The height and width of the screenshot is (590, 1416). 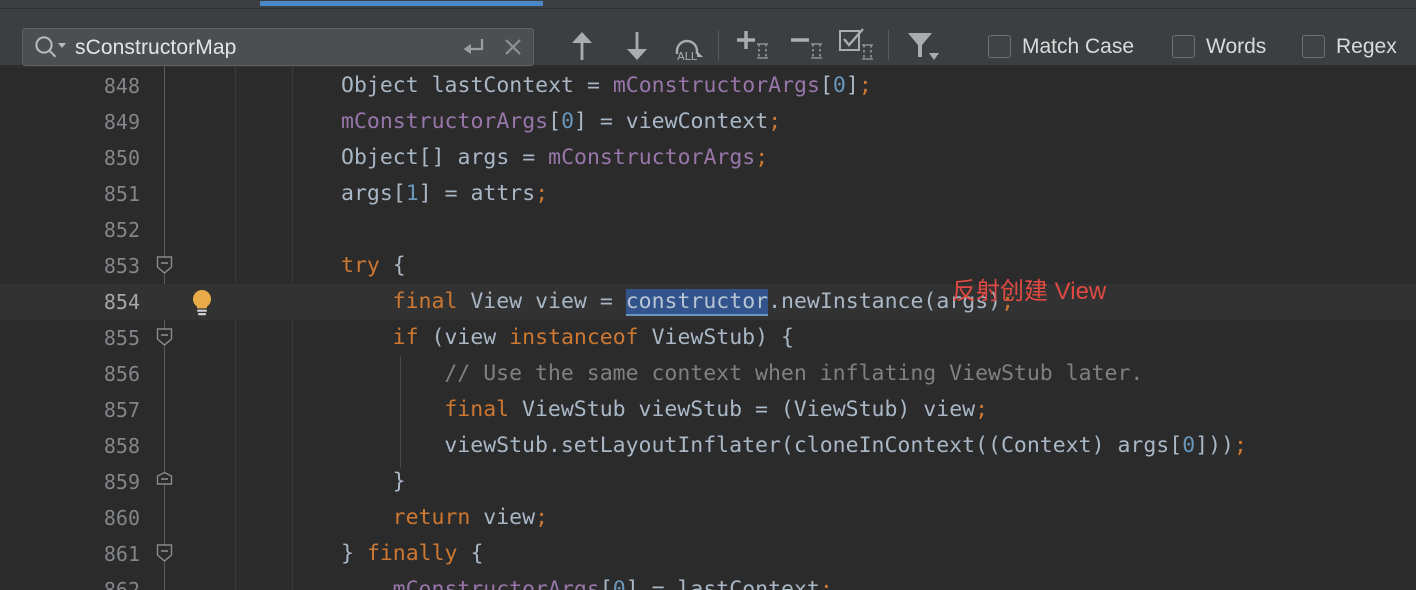 What do you see at coordinates (121, 158) in the screenshot?
I see `line-number: 850` at bounding box center [121, 158].